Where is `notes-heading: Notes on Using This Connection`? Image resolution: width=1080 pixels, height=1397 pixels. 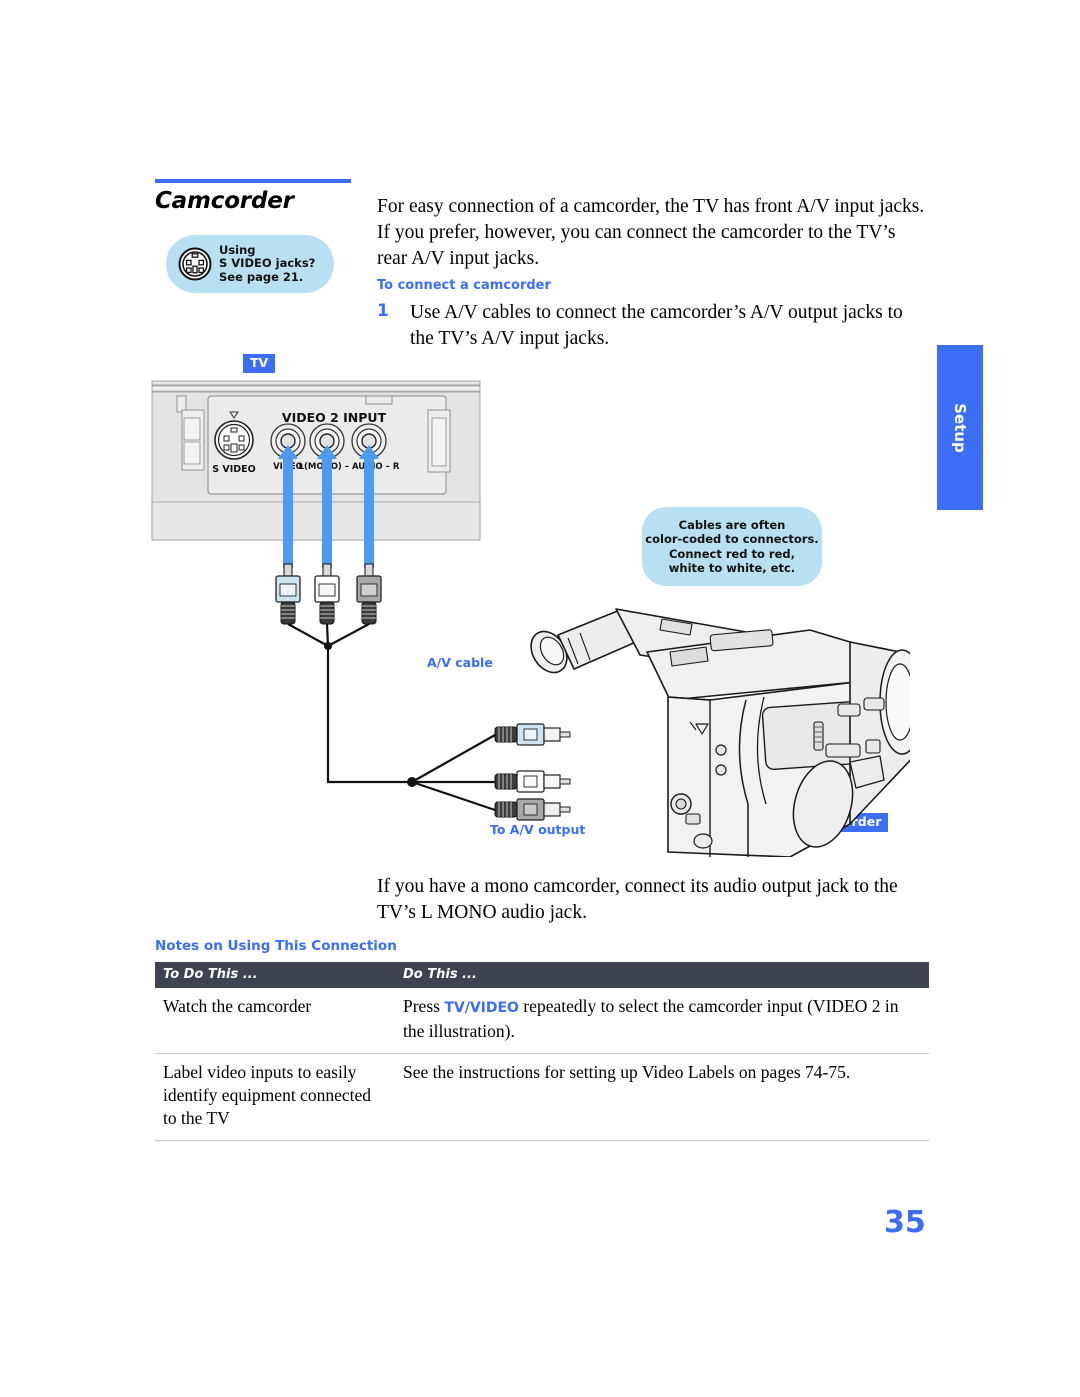
notes-heading: Notes on Using This Connection is located at coordinates (276, 946).